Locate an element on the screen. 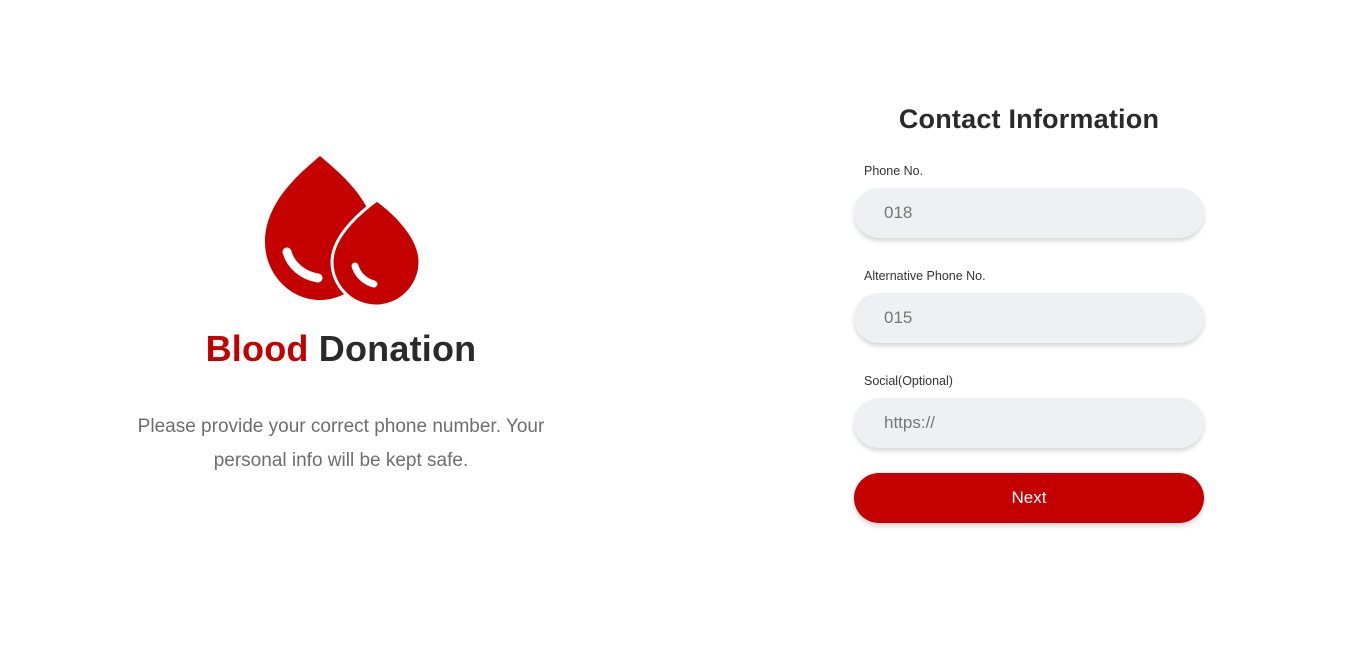  phone-field-group: Phone No. is located at coordinates (1029, 201).